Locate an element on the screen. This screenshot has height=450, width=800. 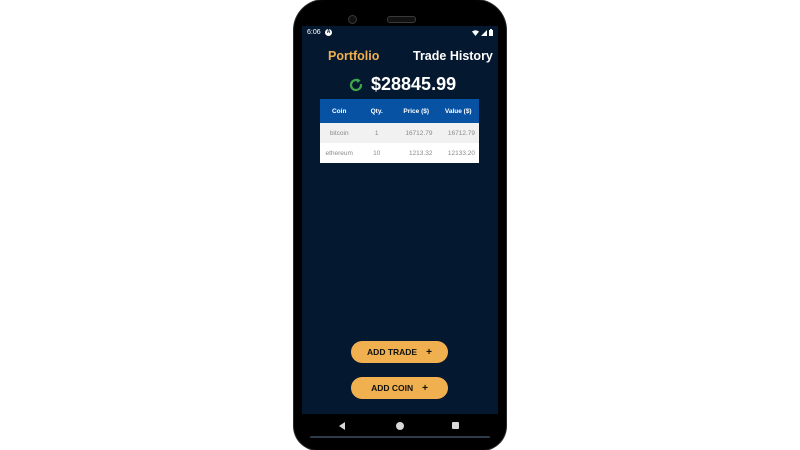
status-icons is located at coordinates (482, 32).